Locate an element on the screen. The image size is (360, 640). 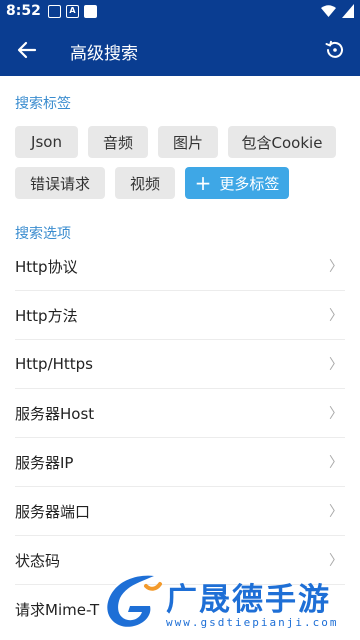
option-http-method: Http方法 〉 is located at coordinates (180, 315).